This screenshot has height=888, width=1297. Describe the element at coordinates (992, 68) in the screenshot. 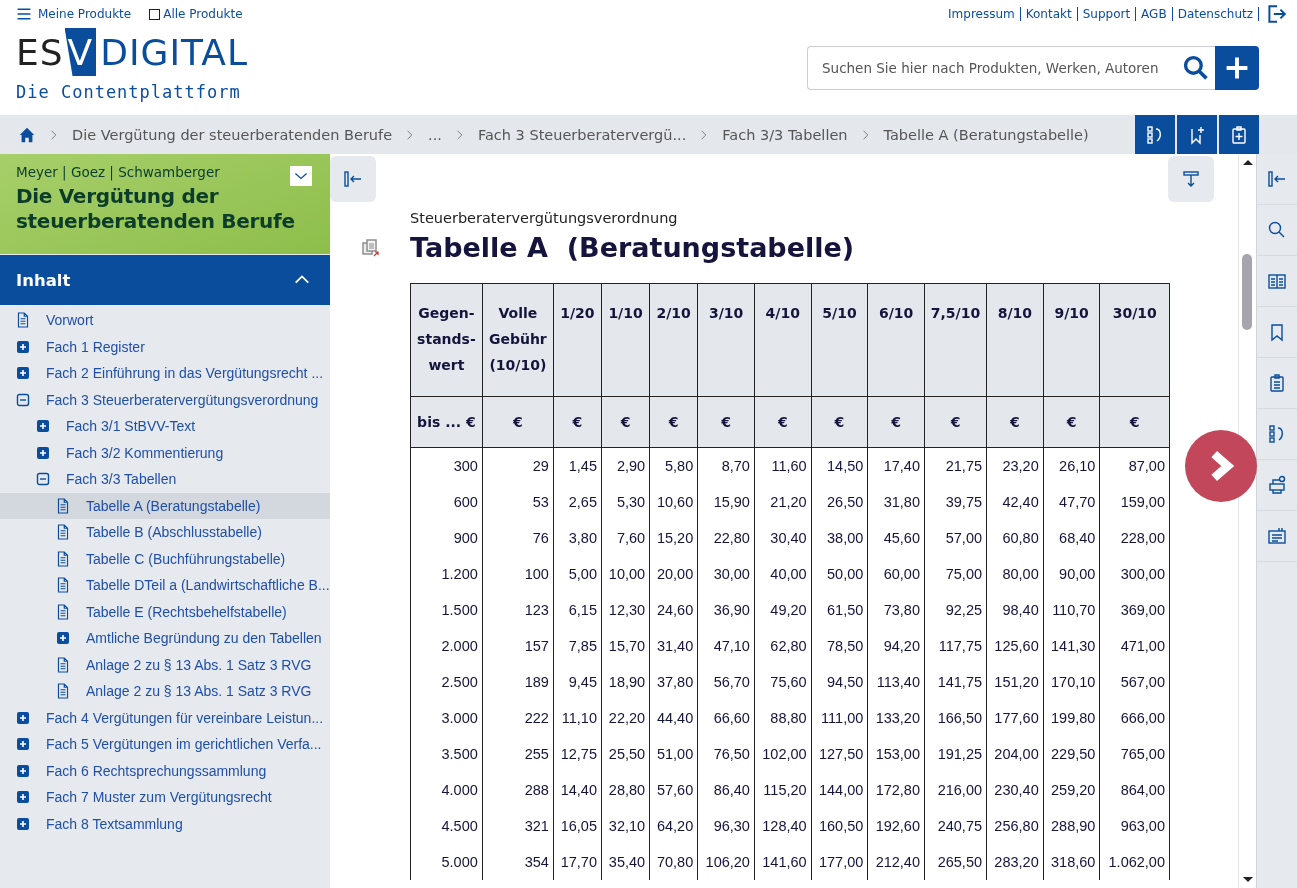

I see `search-field: Suchen Sie hier nach Produkten, Werken, Autoren` at that location.